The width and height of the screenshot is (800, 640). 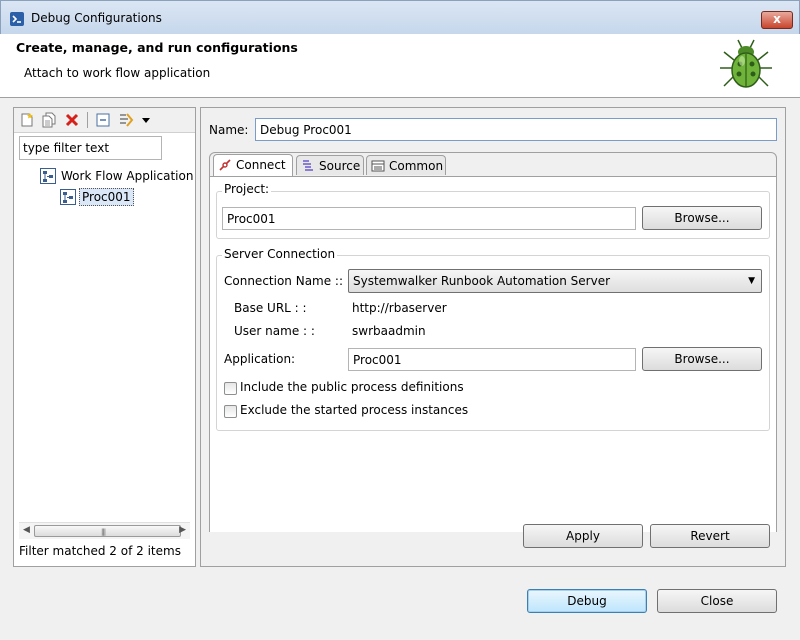 I want to click on banner-subheading: Attach to work flow application, so click(x=117, y=73).